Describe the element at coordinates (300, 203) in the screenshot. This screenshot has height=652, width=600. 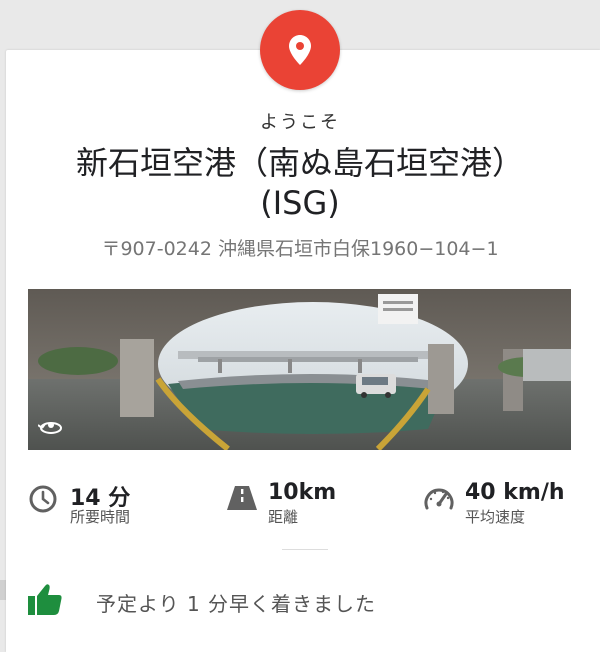
I see `destination-title-line2: (ISG)` at that location.